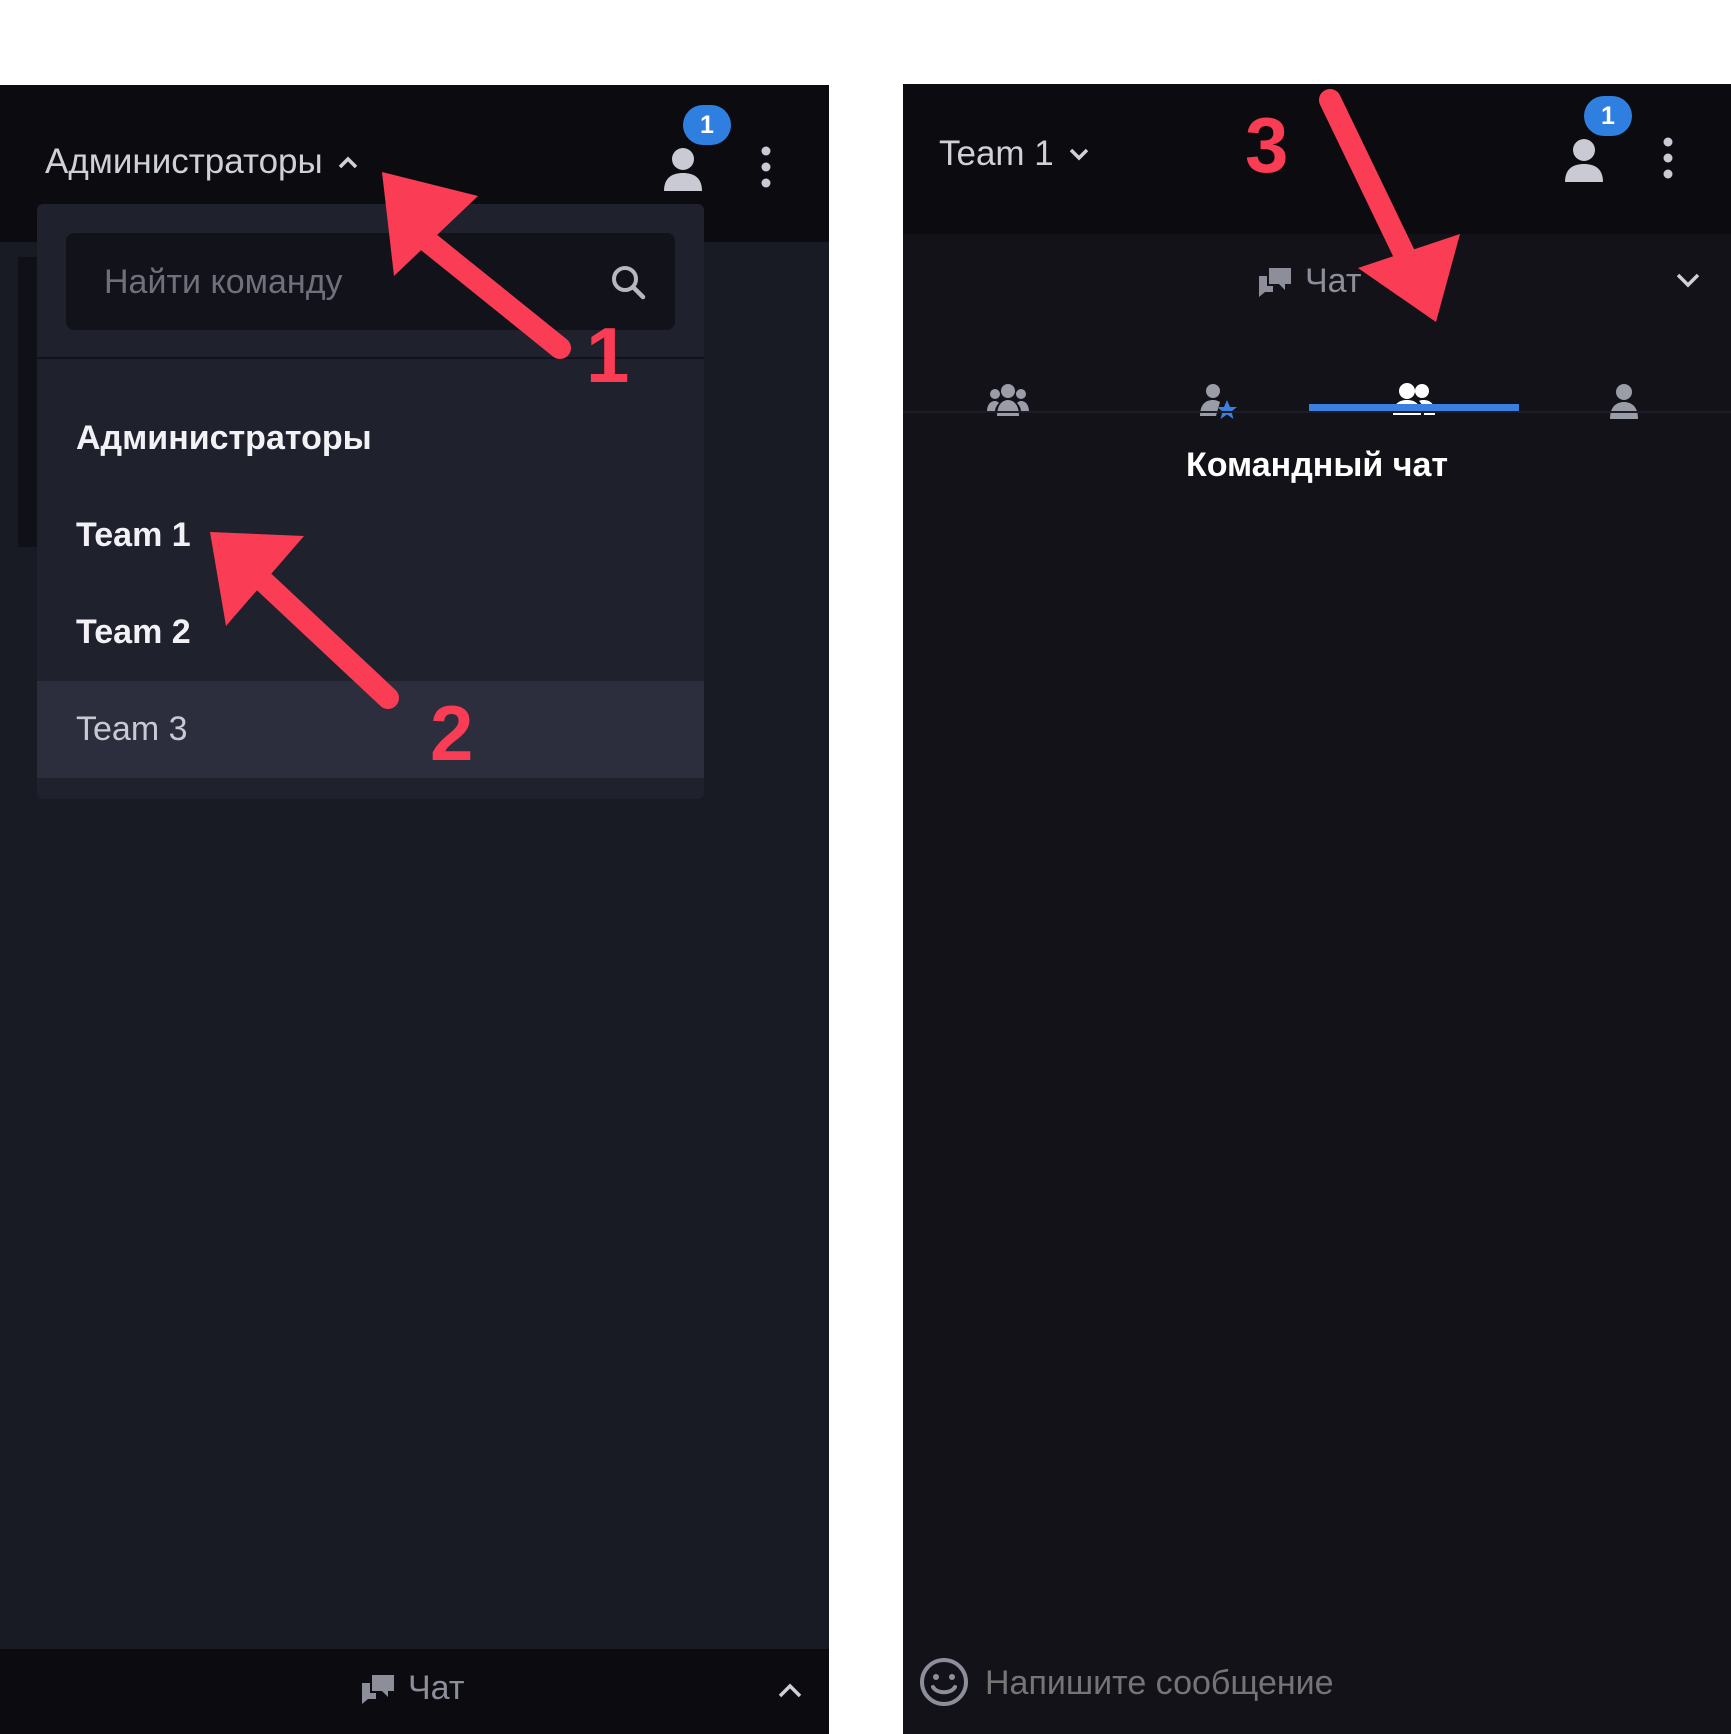 Image resolution: width=1731 pixels, height=1734 pixels. What do you see at coordinates (1267, 145) in the screenshot?
I see `annotation-label-3: 3` at bounding box center [1267, 145].